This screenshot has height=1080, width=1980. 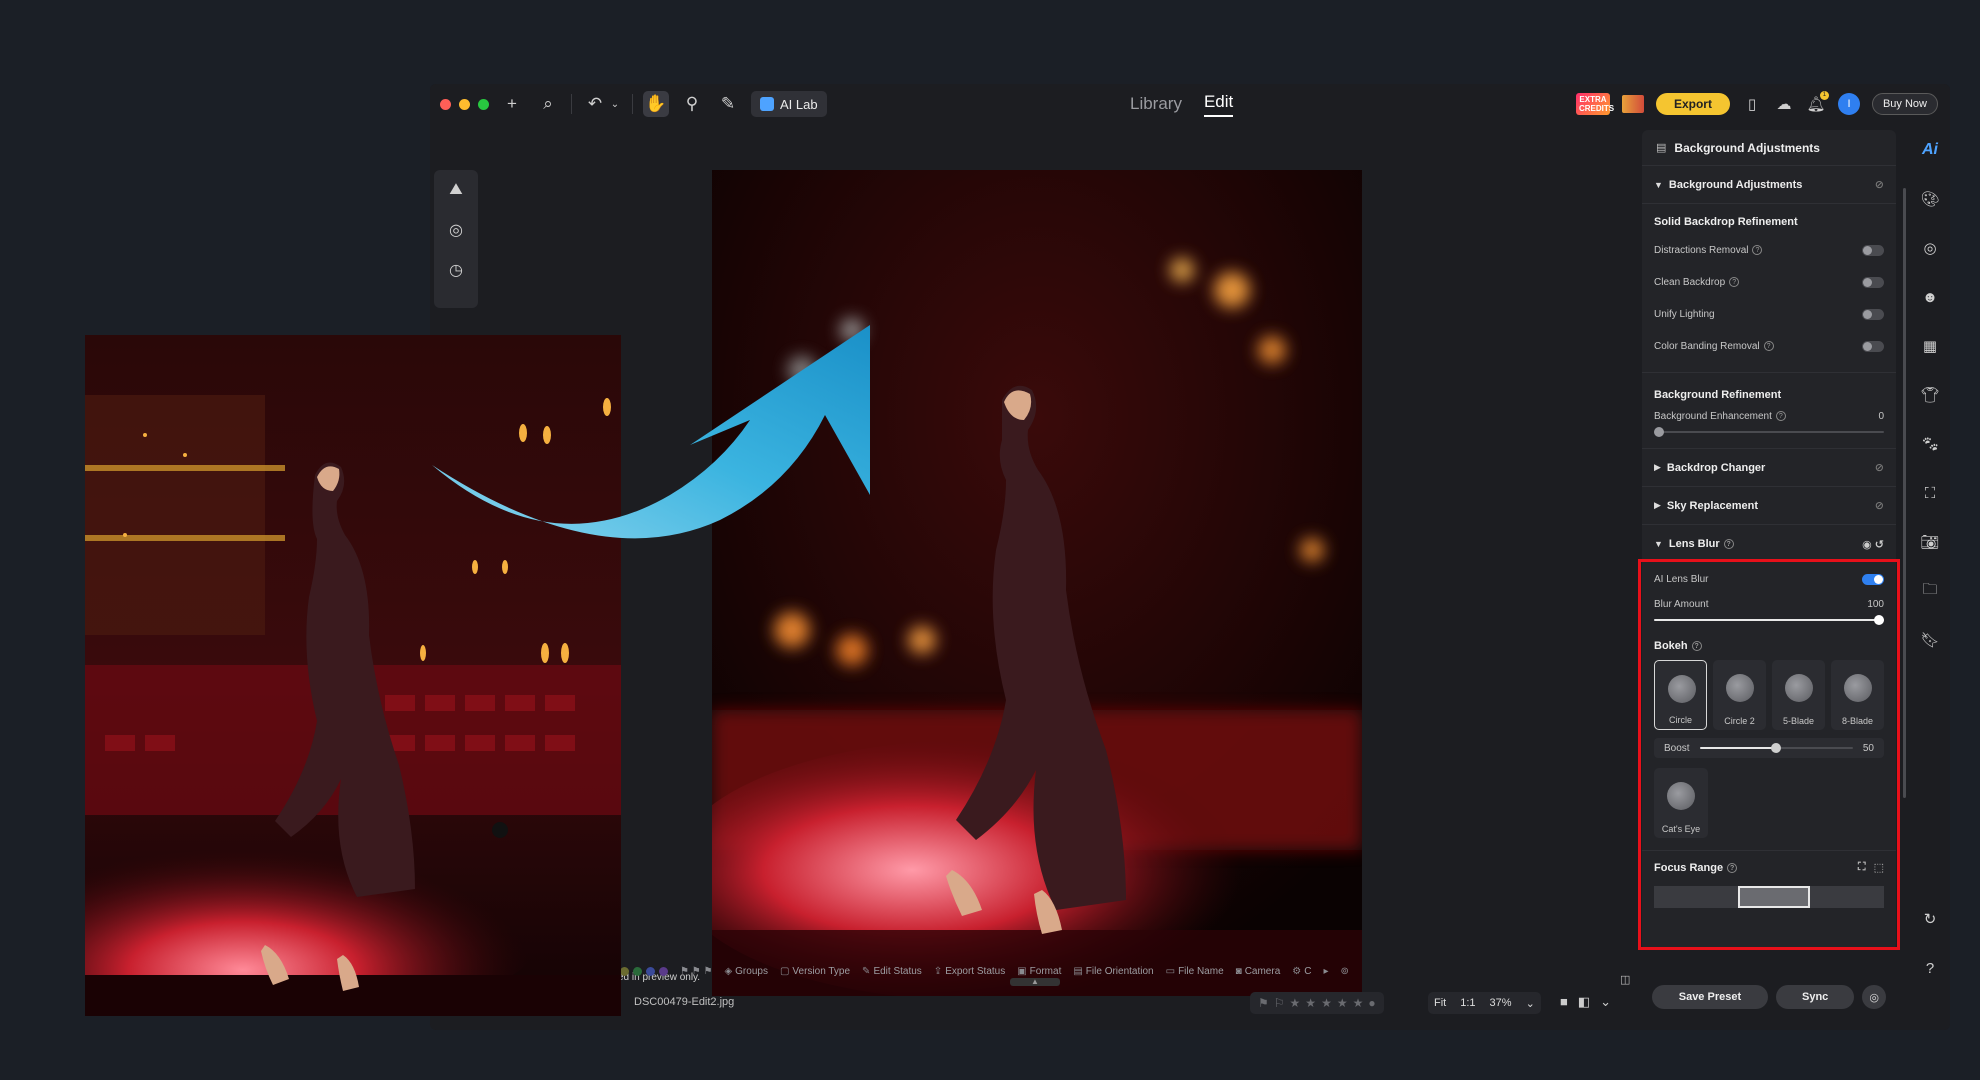 What do you see at coordinates (1584, 1002) in the screenshot?
I see `split-view-icon: ◧` at bounding box center [1584, 1002].